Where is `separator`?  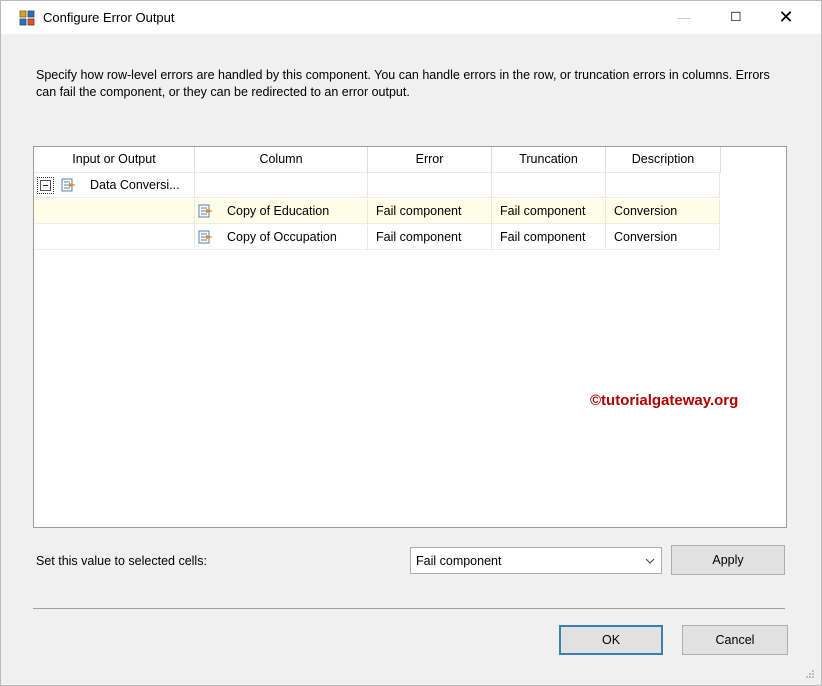
separator is located at coordinates (409, 608).